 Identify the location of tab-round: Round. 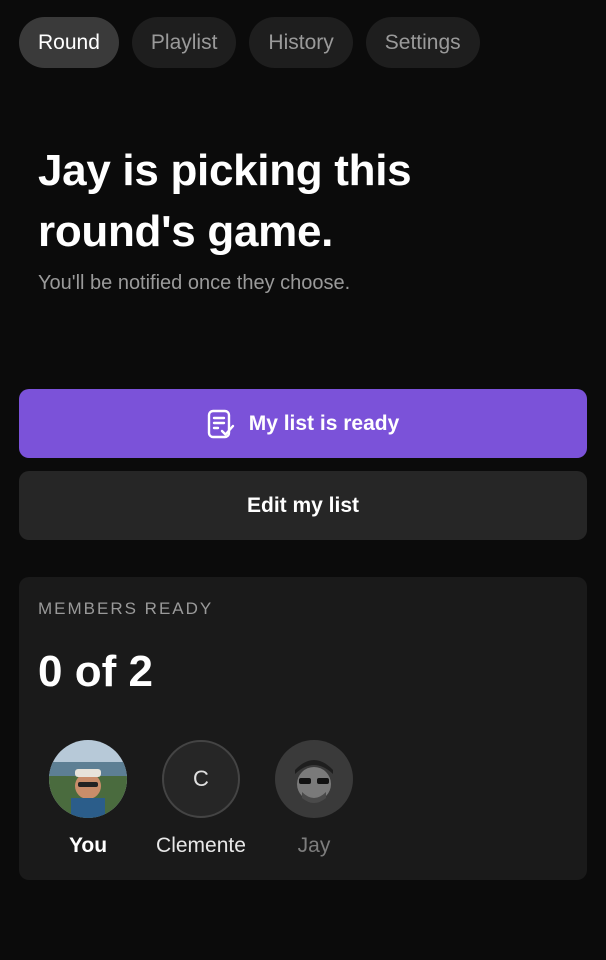
(69, 42).